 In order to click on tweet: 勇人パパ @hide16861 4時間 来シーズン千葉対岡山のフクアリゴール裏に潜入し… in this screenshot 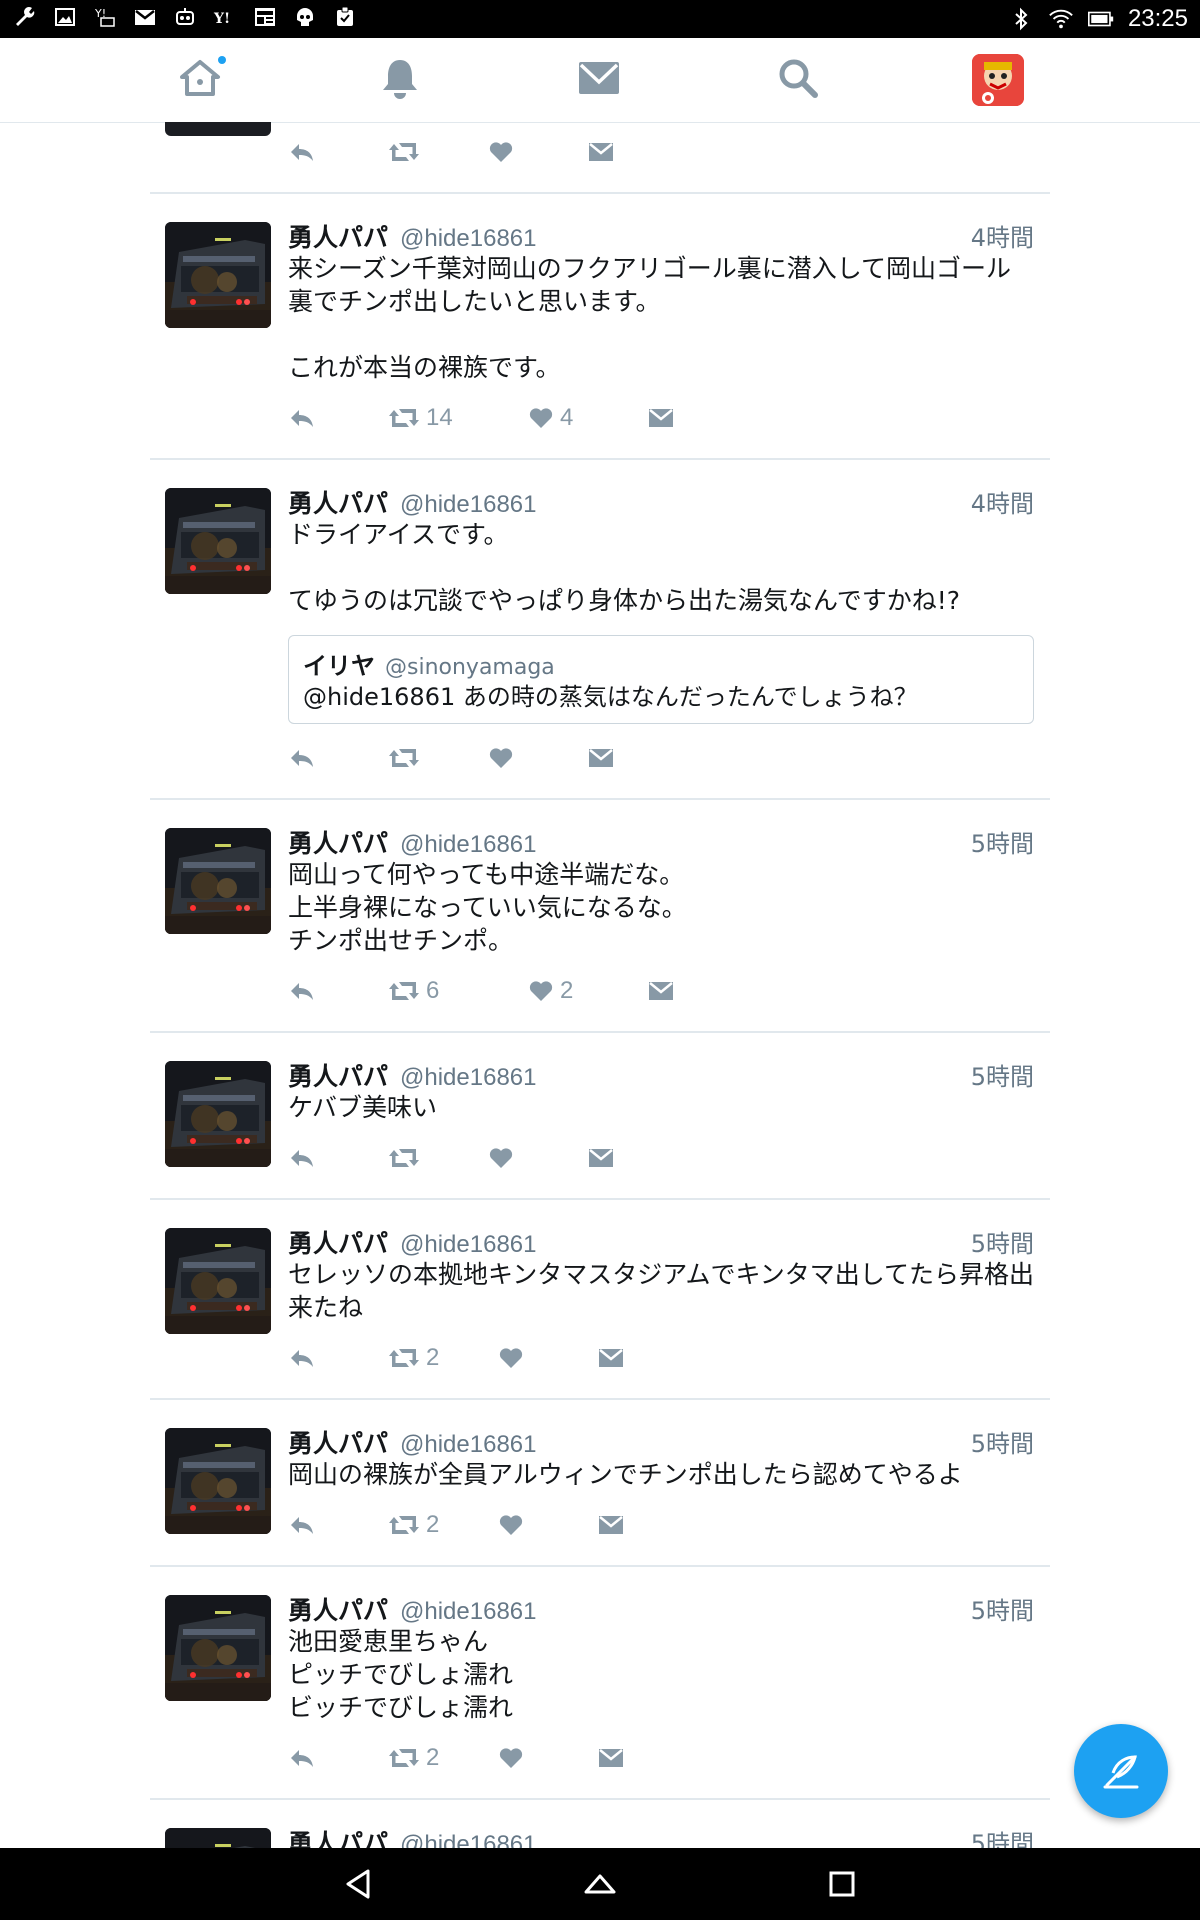, I will do `click(600, 327)`.